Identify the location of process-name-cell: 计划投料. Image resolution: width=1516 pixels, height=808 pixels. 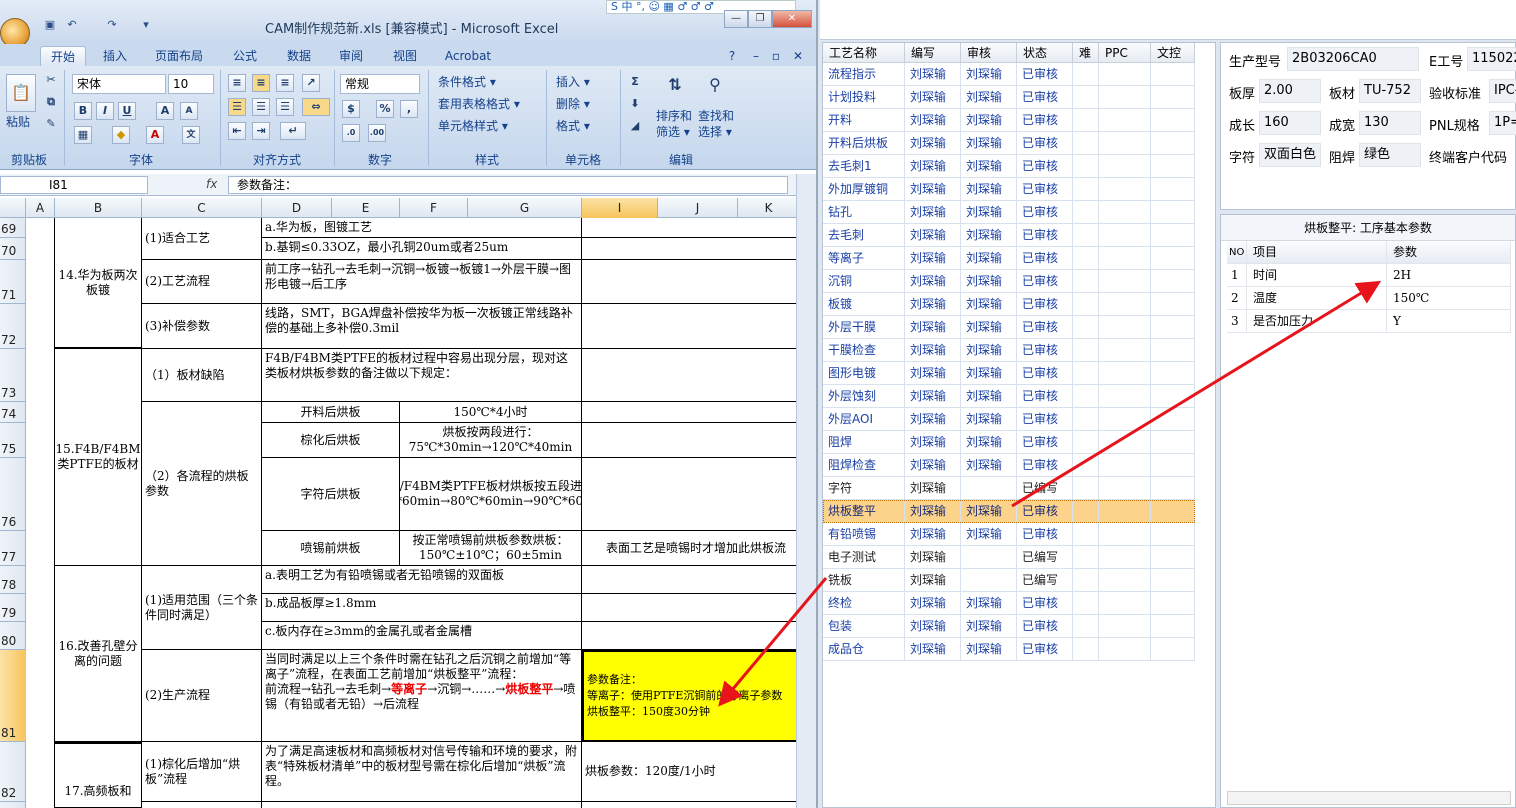
(864, 97).